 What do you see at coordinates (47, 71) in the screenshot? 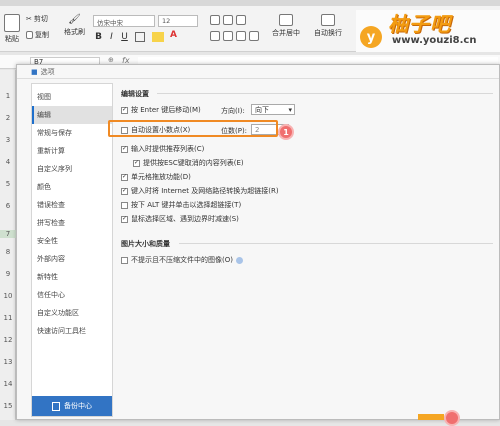
I see `dialog-title: 选项` at bounding box center [47, 71].